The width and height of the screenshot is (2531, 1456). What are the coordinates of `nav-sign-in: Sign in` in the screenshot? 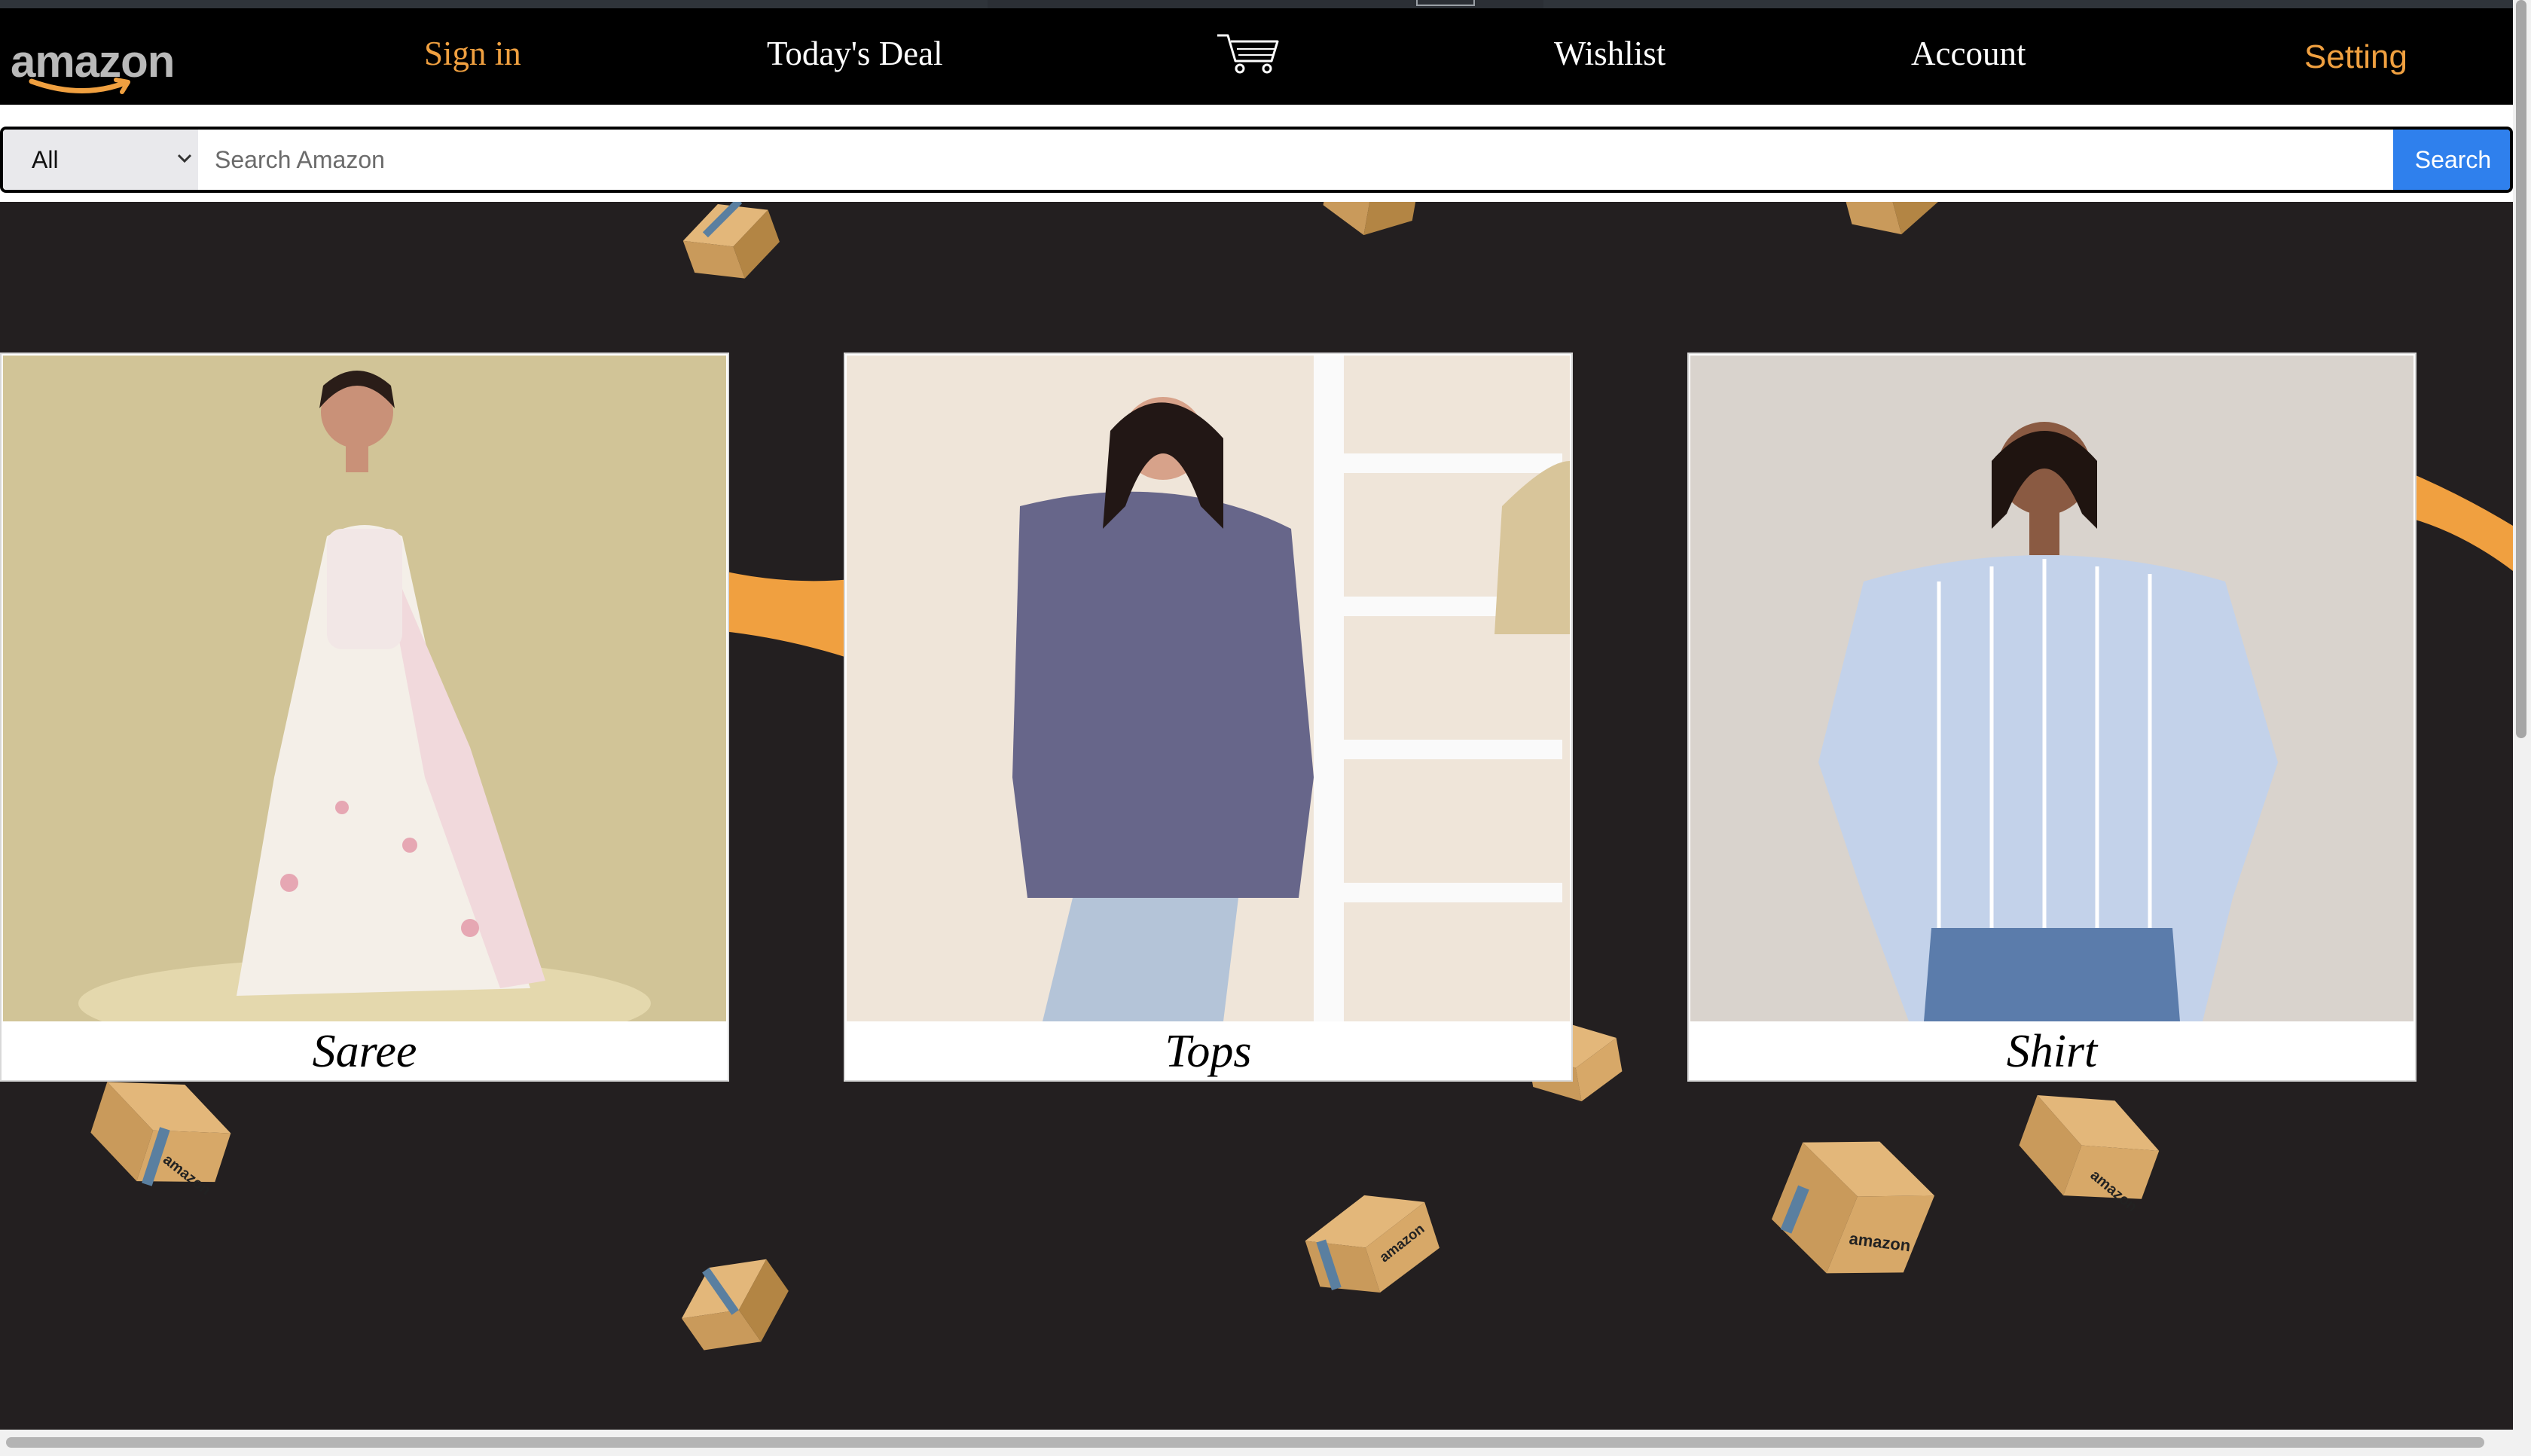 It's located at (472, 53).